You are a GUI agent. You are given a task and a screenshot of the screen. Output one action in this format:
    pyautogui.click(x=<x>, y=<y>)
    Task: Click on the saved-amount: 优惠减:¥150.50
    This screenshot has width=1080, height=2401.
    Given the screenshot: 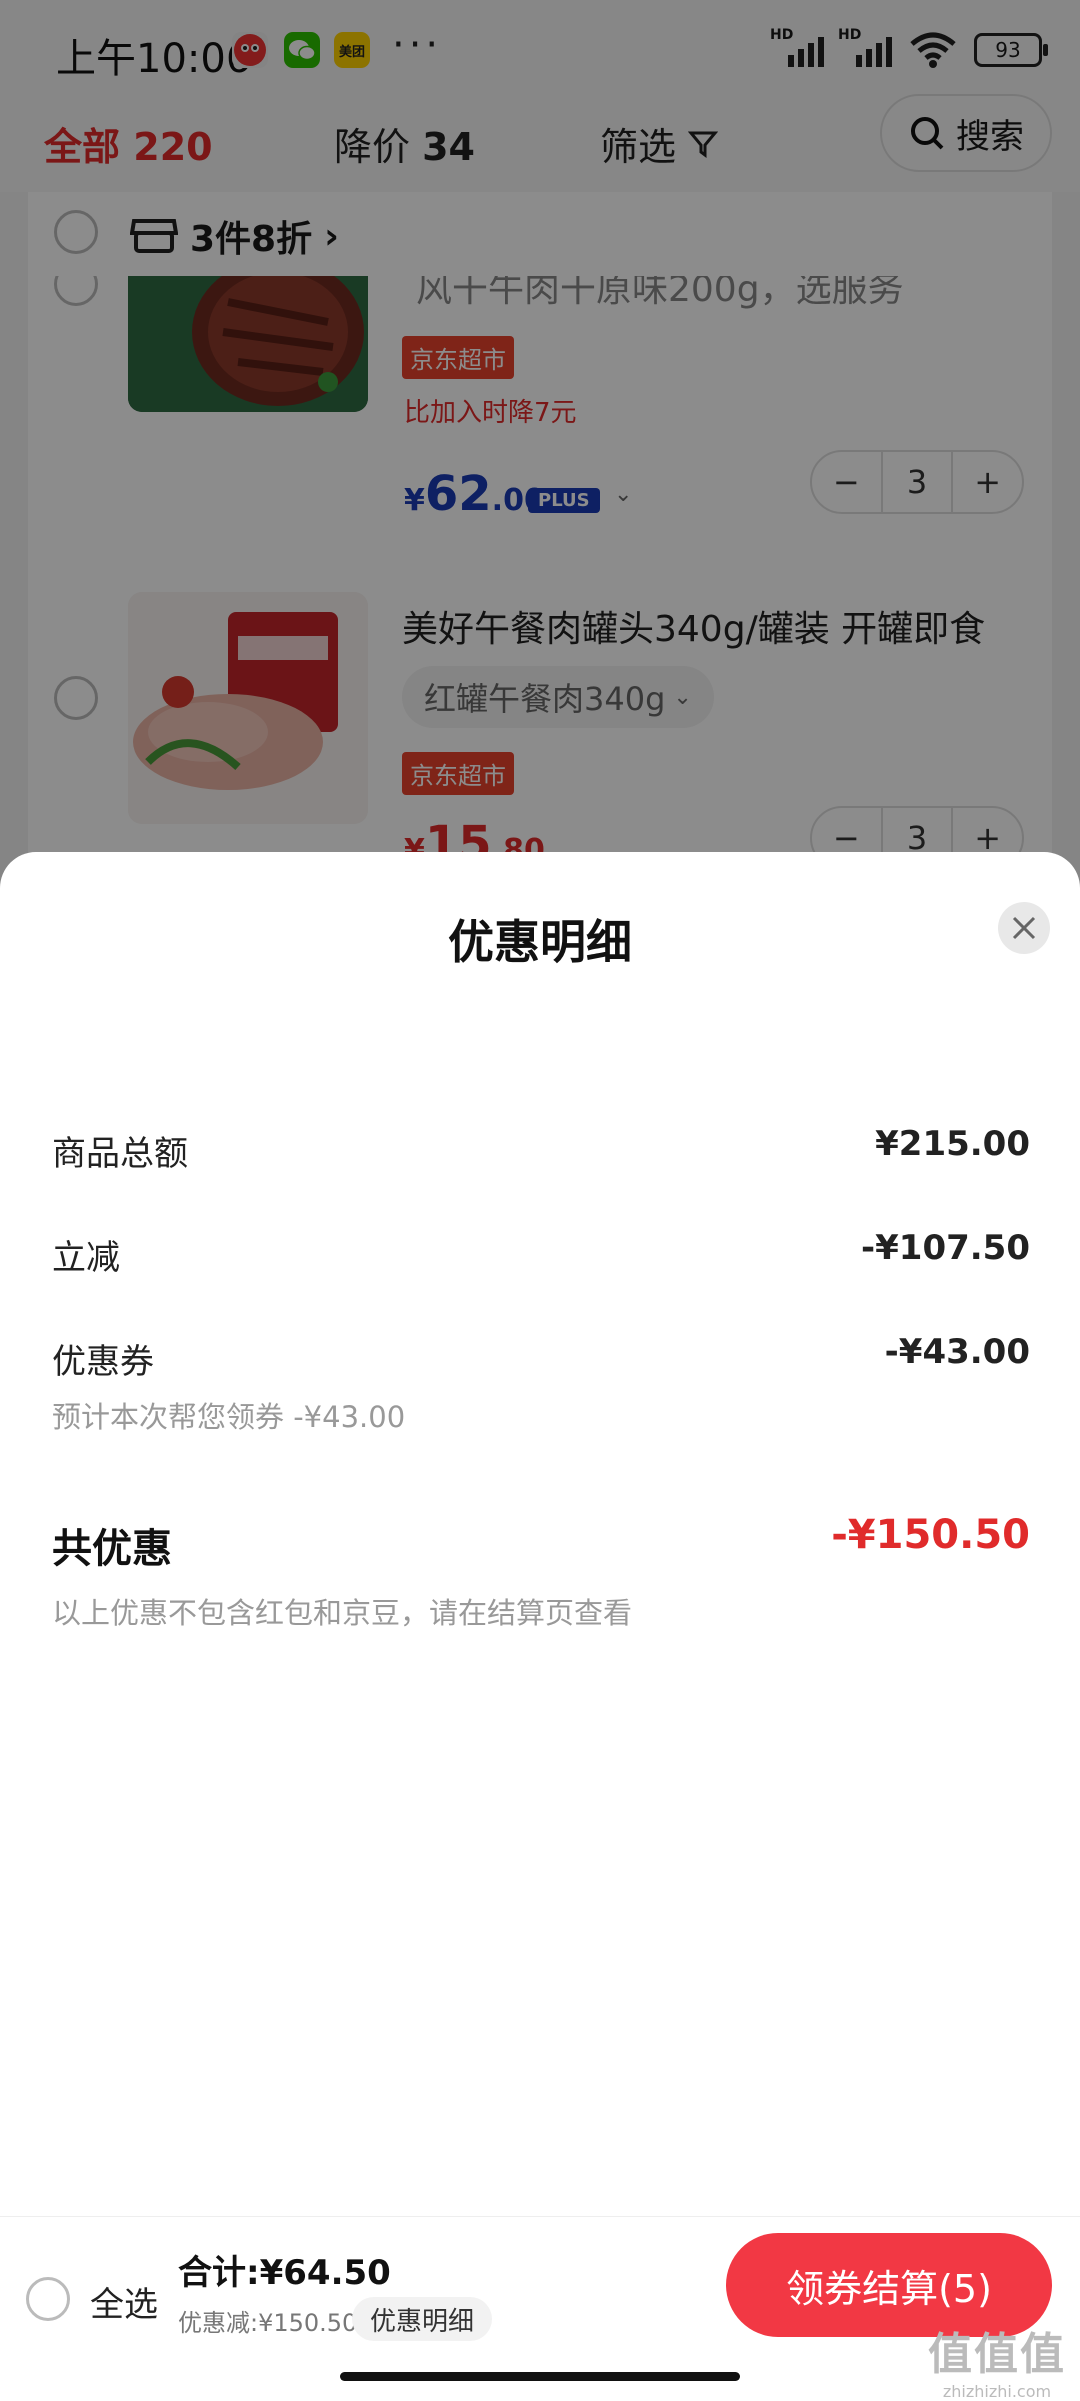 What is the action you would take?
    pyautogui.click(x=268, y=2323)
    